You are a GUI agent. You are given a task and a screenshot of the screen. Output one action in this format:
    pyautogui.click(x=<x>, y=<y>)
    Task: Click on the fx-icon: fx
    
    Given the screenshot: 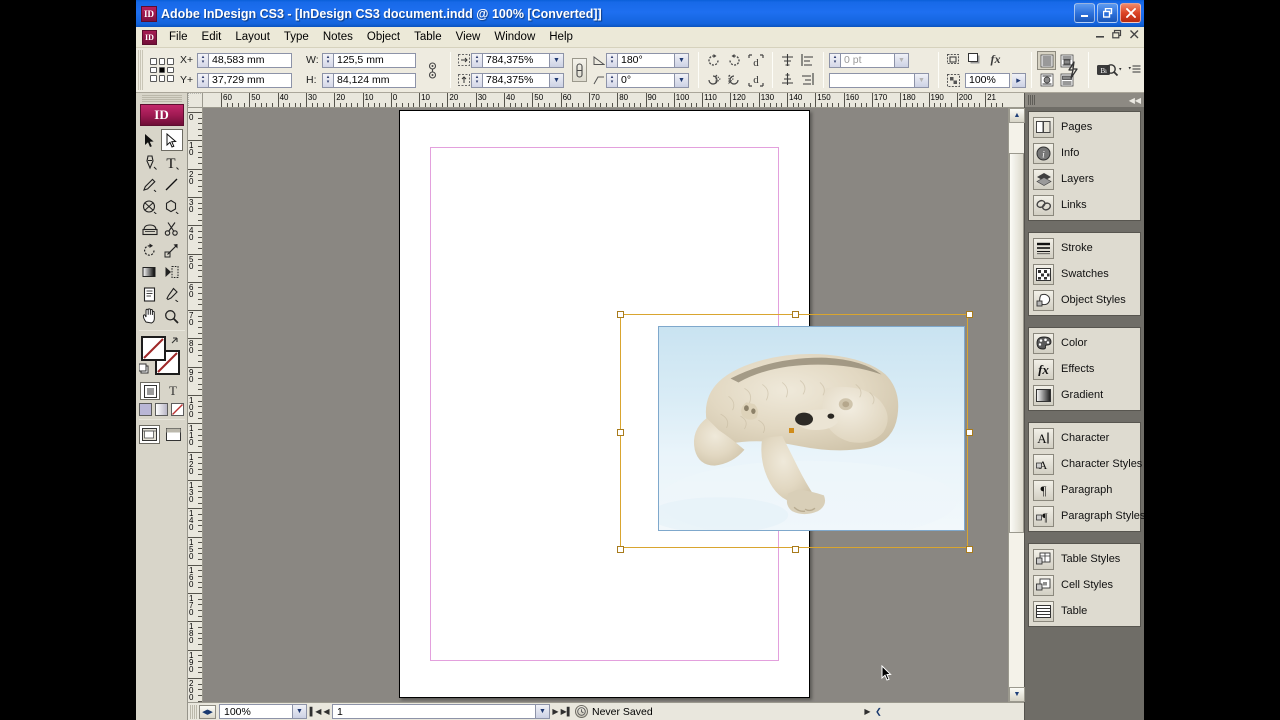 What is the action you would take?
    pyautogui.click(x=995, y=59)
    